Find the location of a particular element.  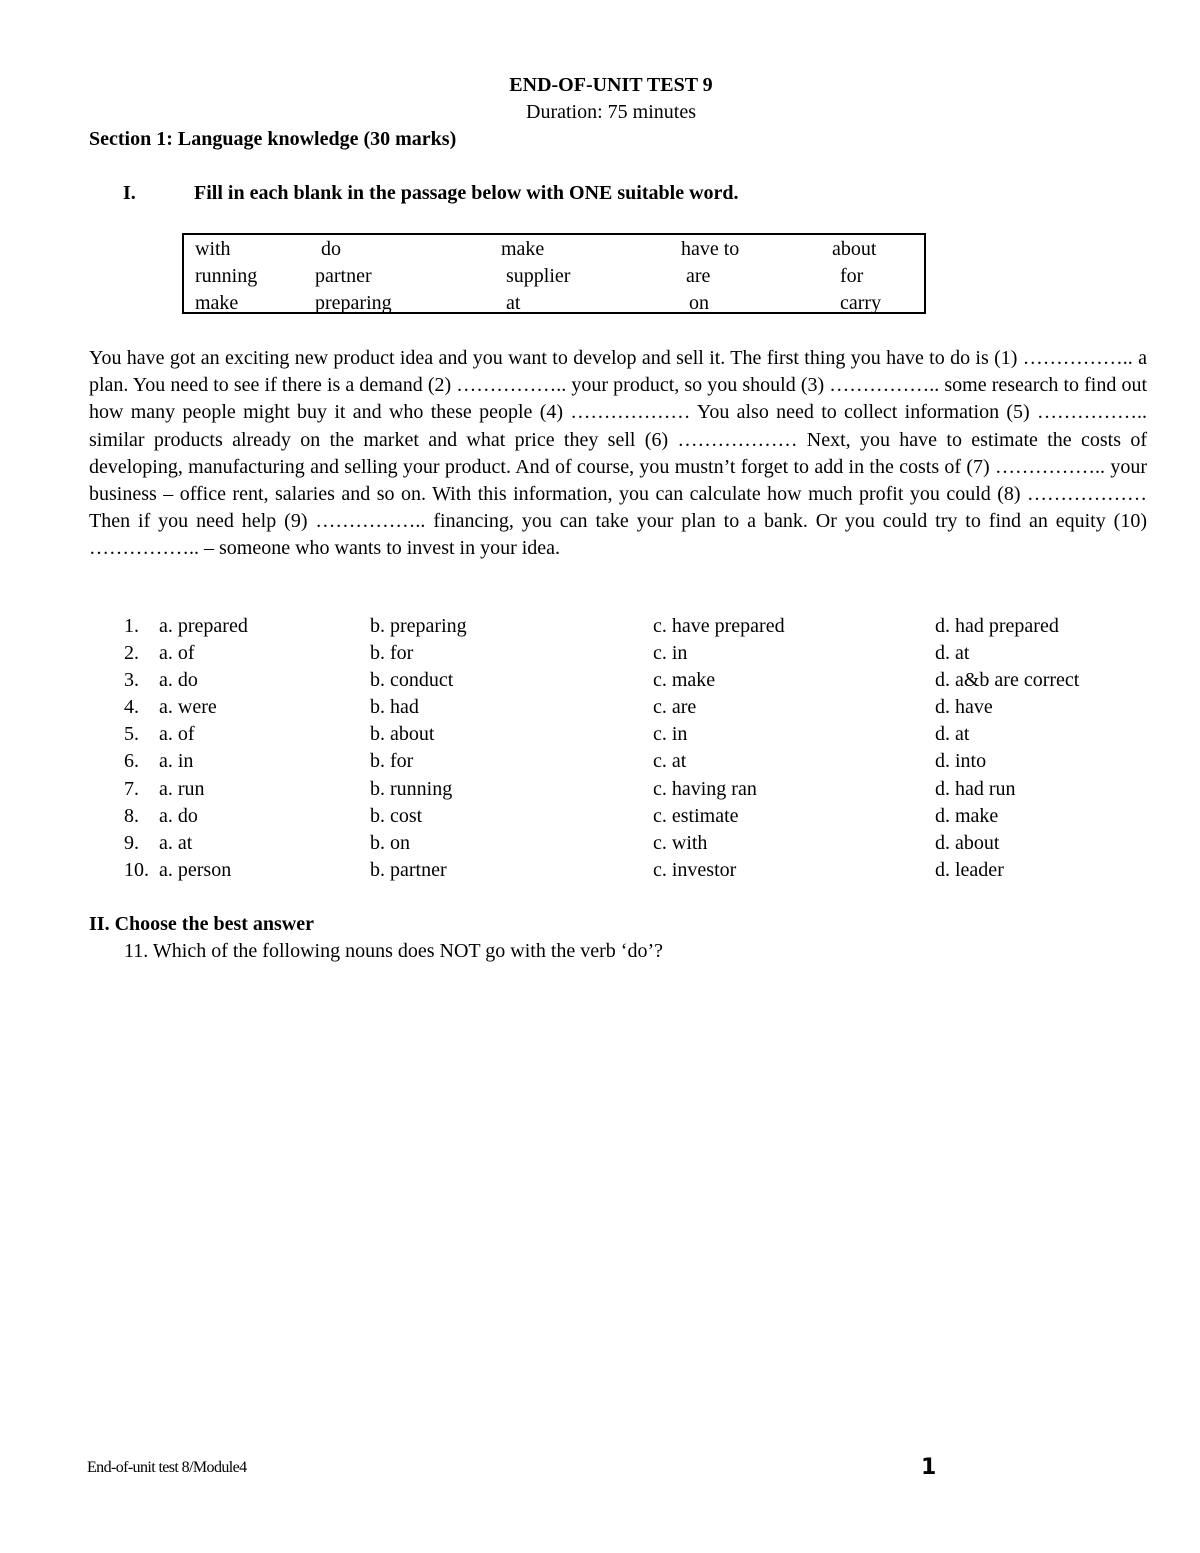

option-b: b. cost is located at coordinates (396, 815).